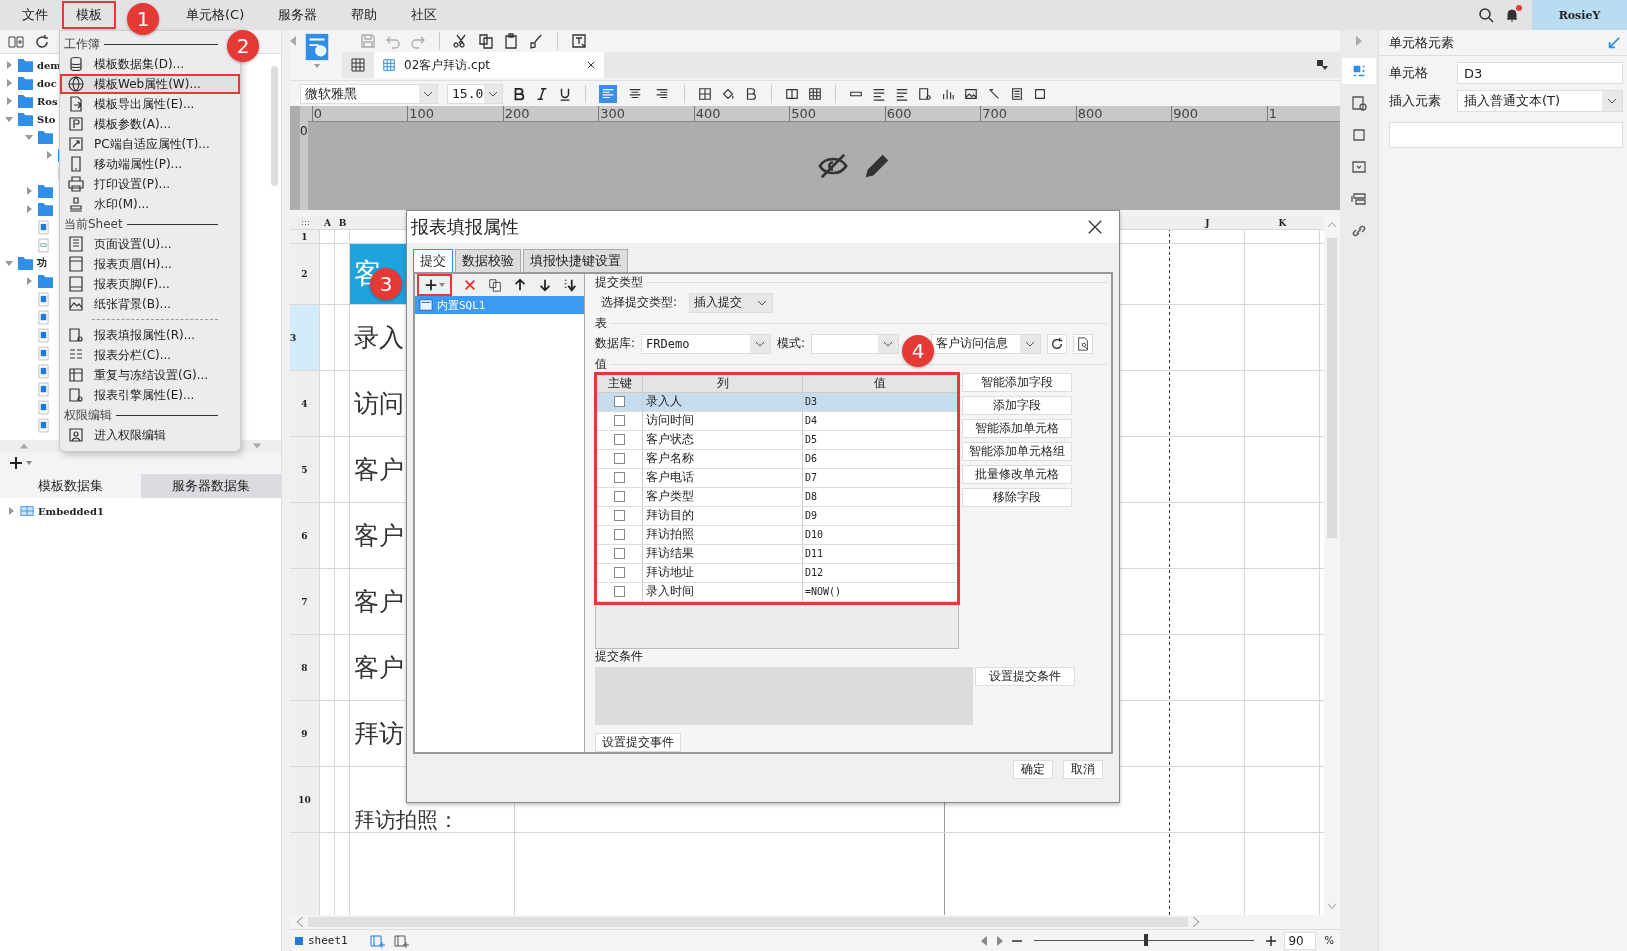 The width and height of the screenshot is (1627, 951). Describe the element at coordinates (1540, 73) in the screenshot. I see `cell-field: D3` at that location.